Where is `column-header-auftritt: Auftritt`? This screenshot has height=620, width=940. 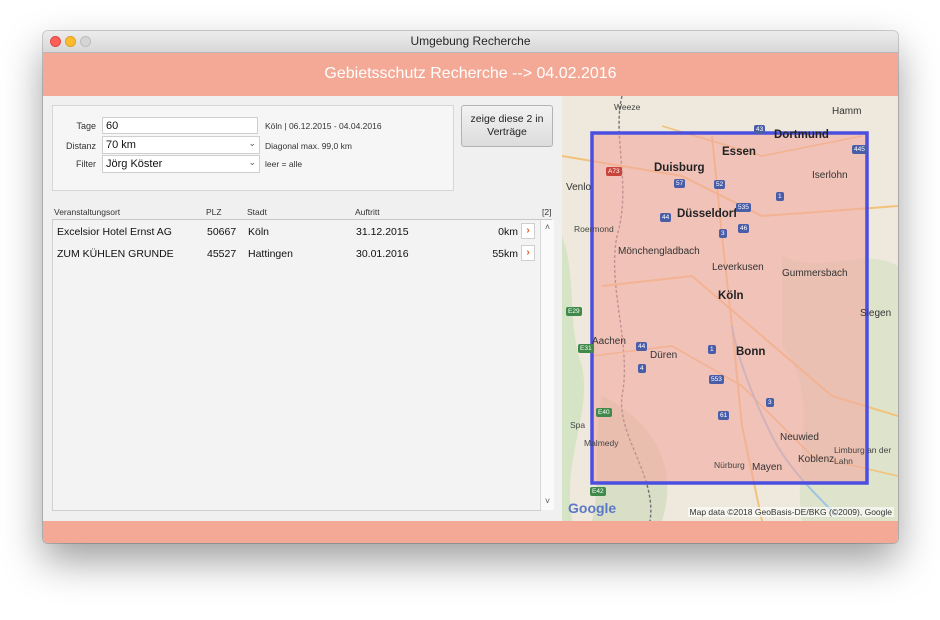
column-header-auftritt: Auftritt is located at coordinates (367, 212).